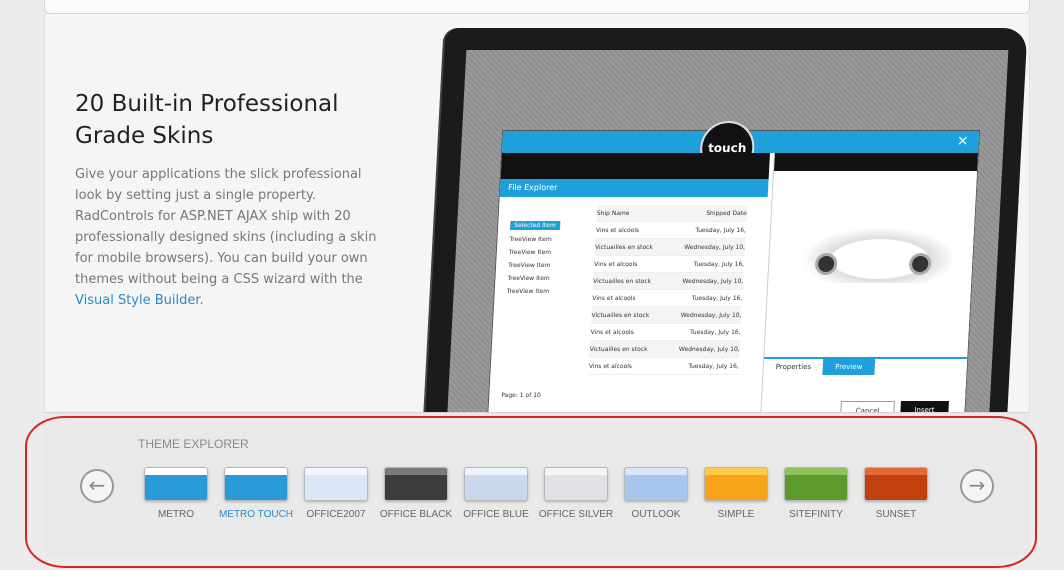 This screenshot has width=1064, height=570. I want to click on skin-label: SUNSET, so click(896, 514).